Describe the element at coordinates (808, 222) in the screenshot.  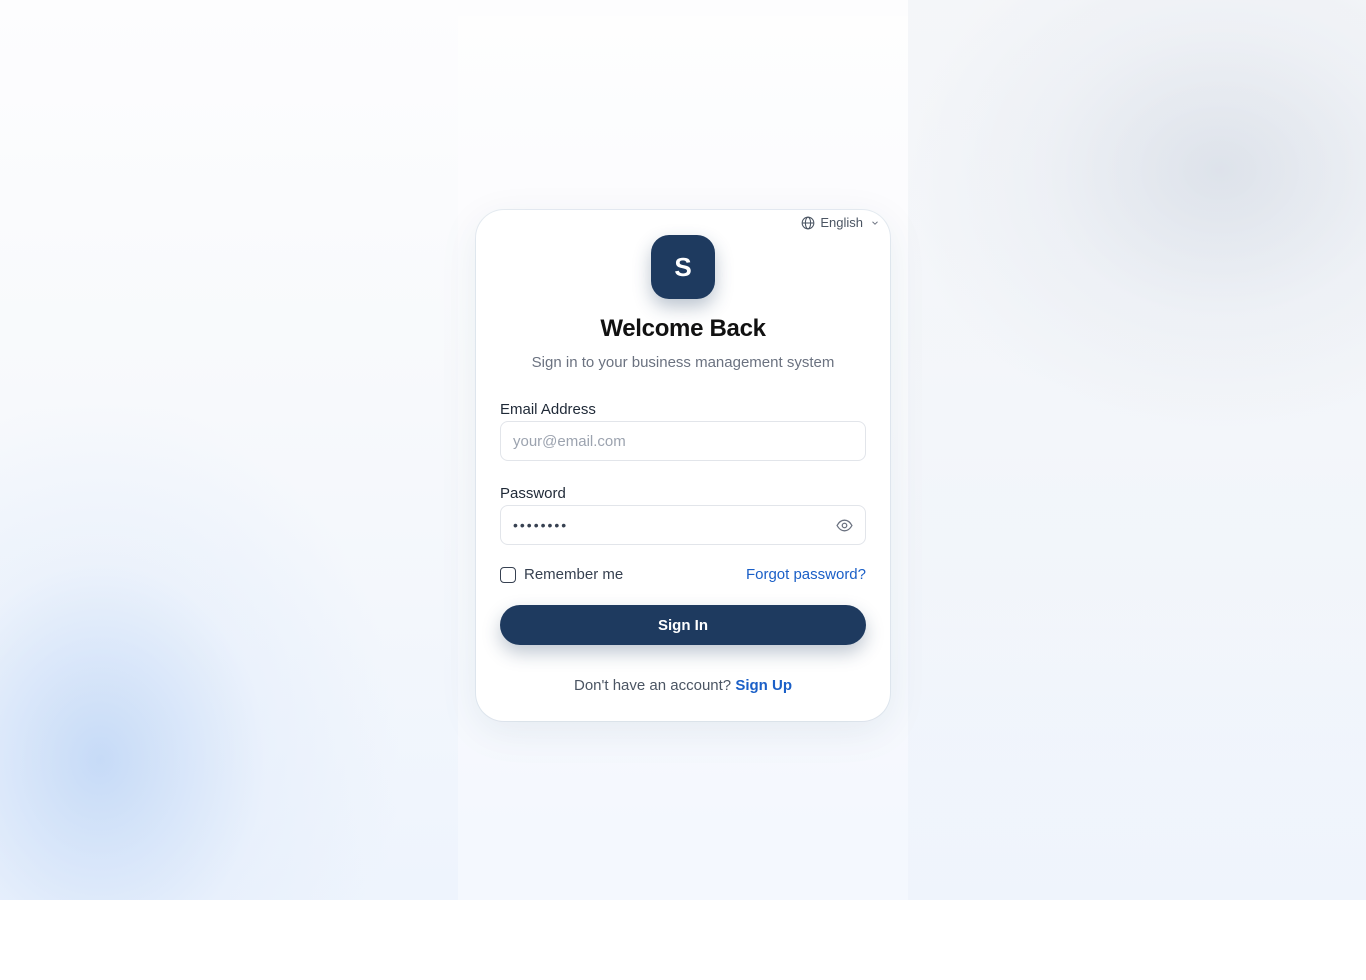
I see `globe-icon` at that location.